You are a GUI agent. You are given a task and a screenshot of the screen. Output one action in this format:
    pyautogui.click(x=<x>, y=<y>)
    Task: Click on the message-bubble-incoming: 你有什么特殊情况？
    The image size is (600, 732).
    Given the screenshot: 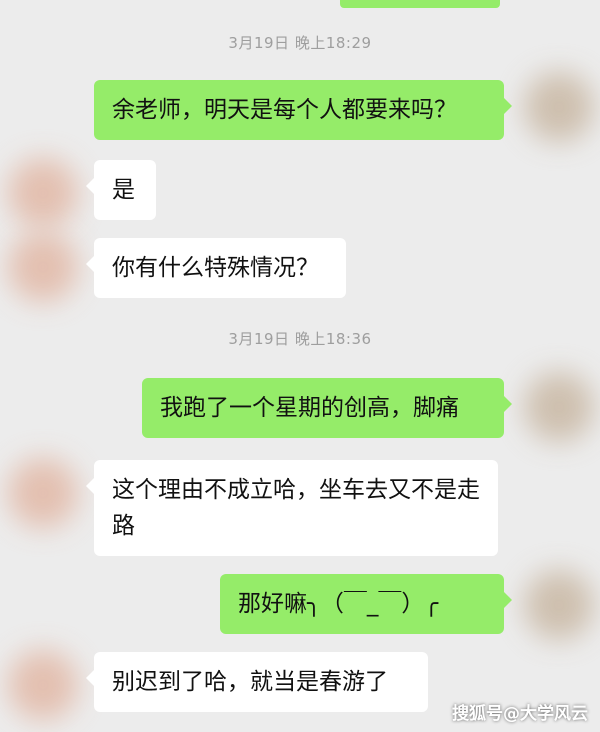 What is the action you would take?
    pyautogui.click(x=216, y=268)
    